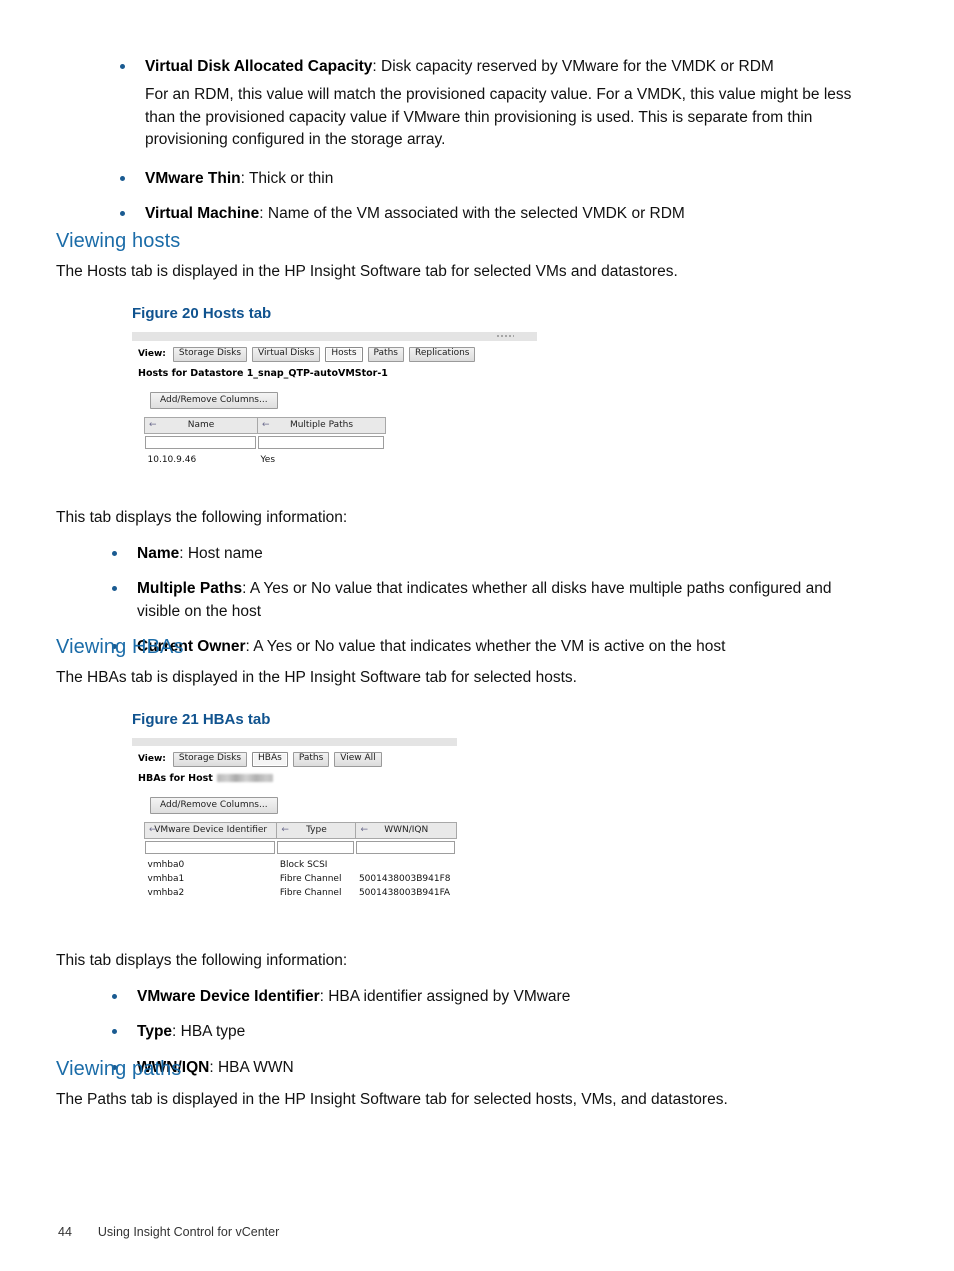 The image size is (954, 1271). Describe the element at coordinates (287, 178) in the screenshot. I see `bullet-desc: : Thick or thin` at that location.